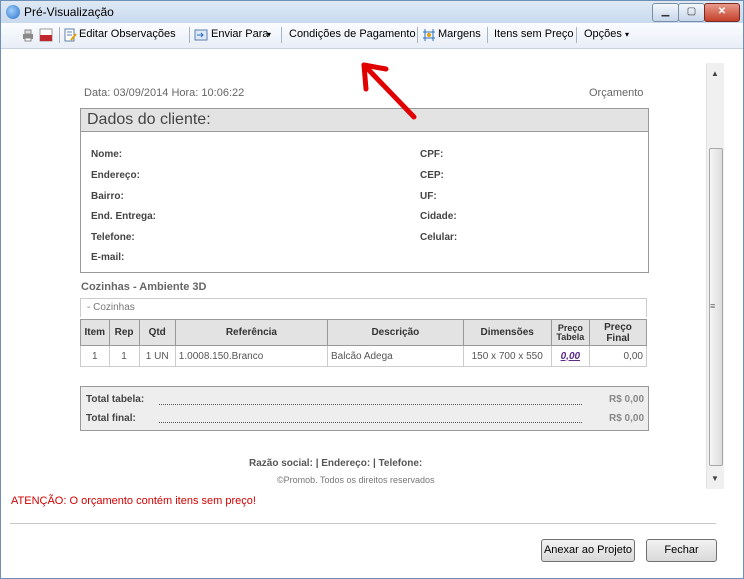  Describe the element at coordinates (107, 154) in the screenshot. I see `client-label-nome: Nome:` at that location.